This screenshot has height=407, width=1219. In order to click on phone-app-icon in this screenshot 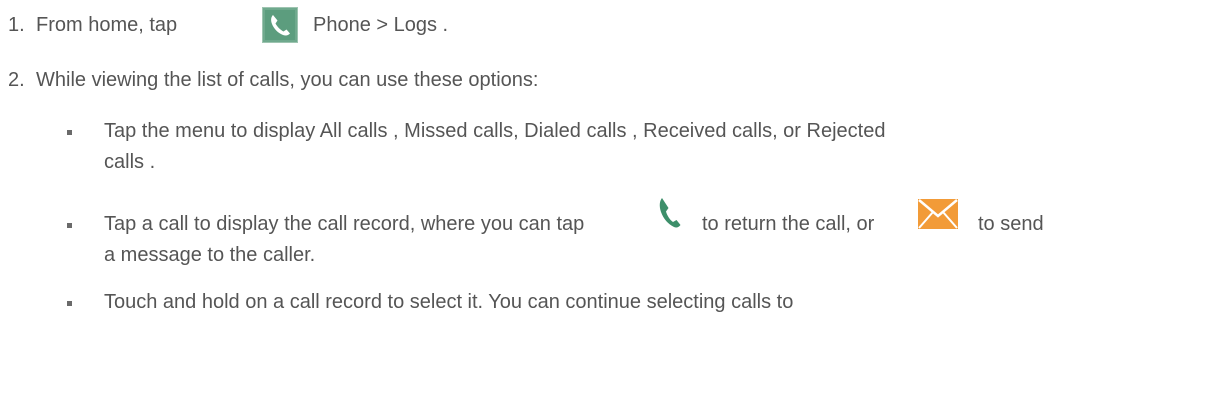, I will do `click(280, 25)`.